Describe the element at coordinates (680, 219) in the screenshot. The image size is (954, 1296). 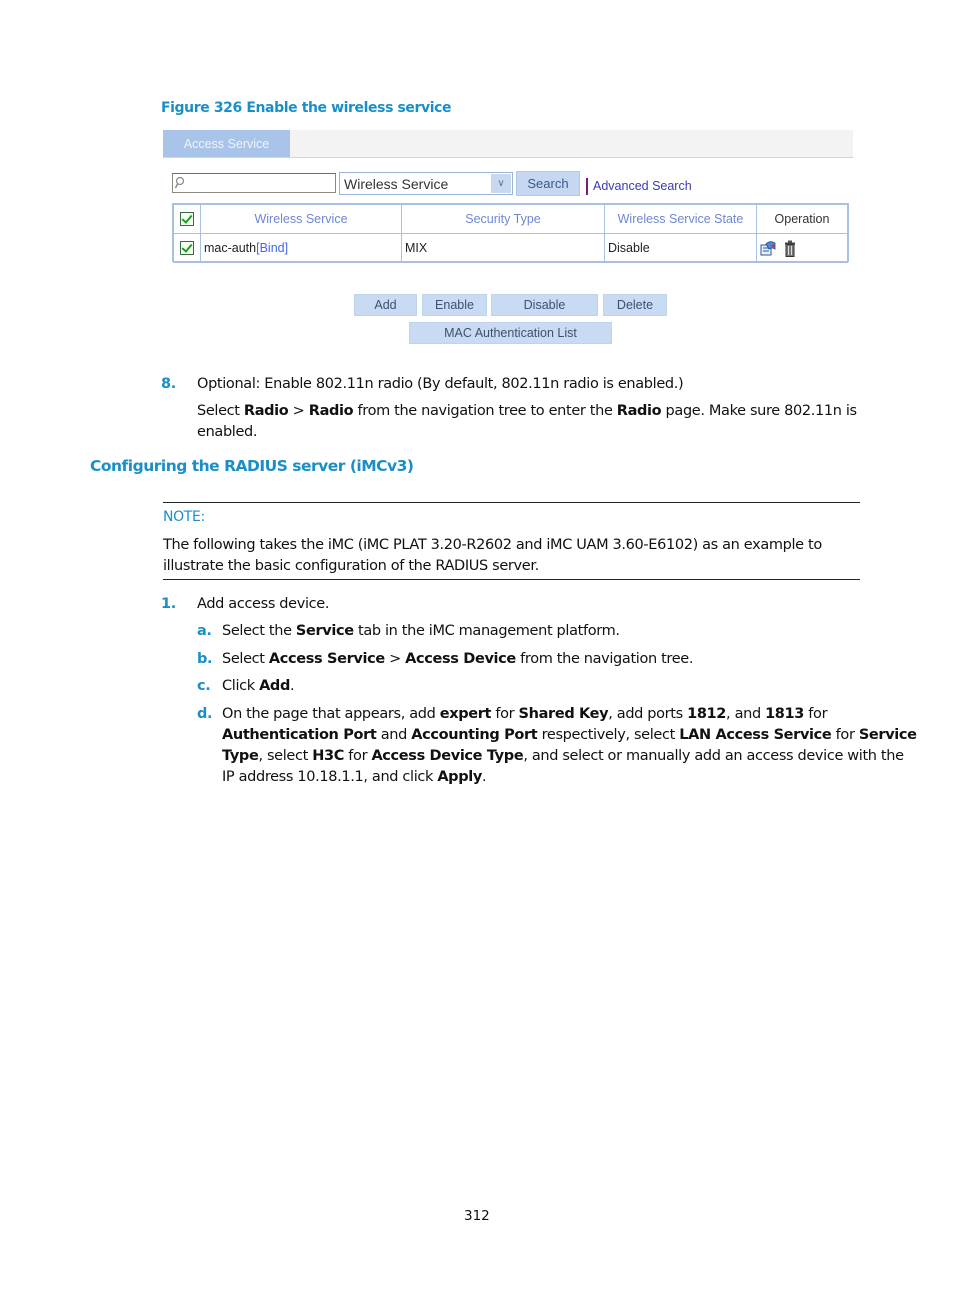
I see `column-header-state: Wireless Service State` at that location.